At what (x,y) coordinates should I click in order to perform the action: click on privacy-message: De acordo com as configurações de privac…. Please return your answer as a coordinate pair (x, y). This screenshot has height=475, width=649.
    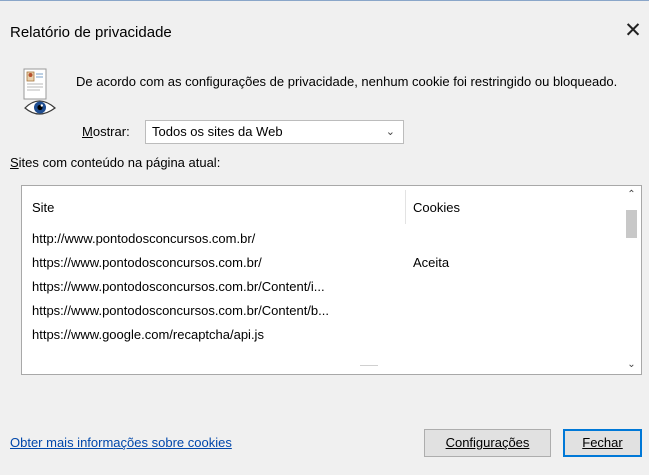
    Looking at the image, I should click on (347, 81).